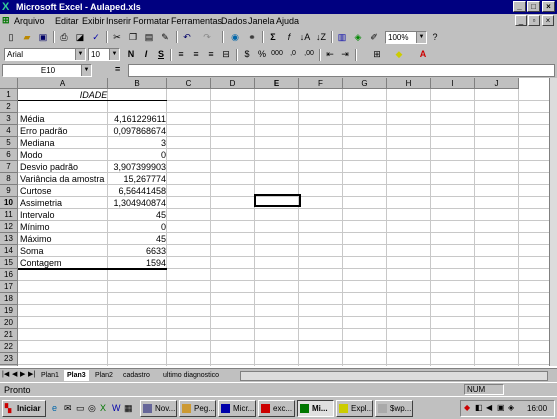  What do you see at coordinates (234, 21) in the screenshot?
I see `menu-dados: Dados` at bounding box center [234, 21].